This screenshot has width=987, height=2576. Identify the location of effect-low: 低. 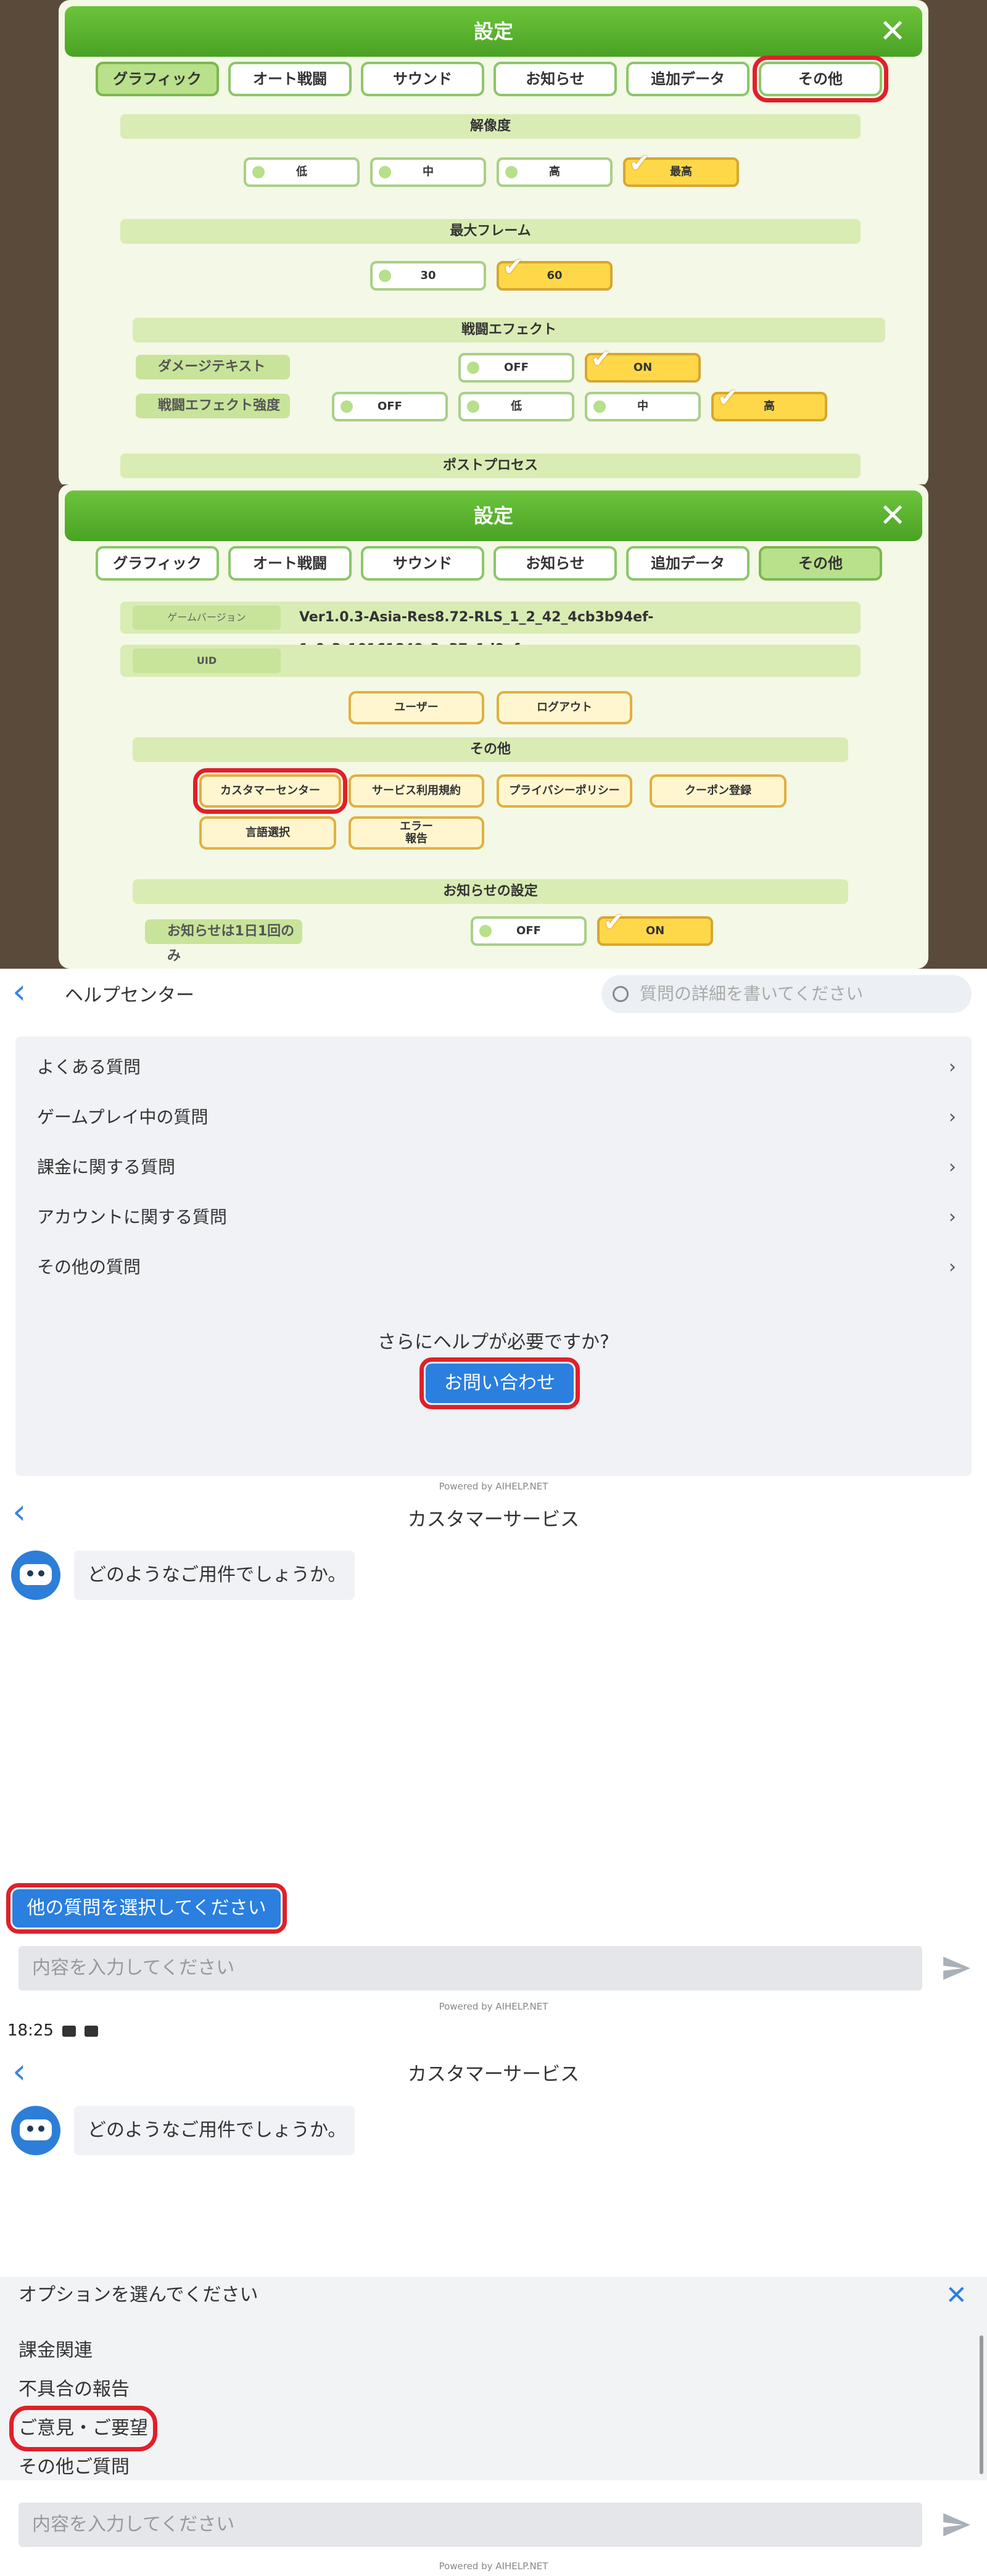
(516, 406).